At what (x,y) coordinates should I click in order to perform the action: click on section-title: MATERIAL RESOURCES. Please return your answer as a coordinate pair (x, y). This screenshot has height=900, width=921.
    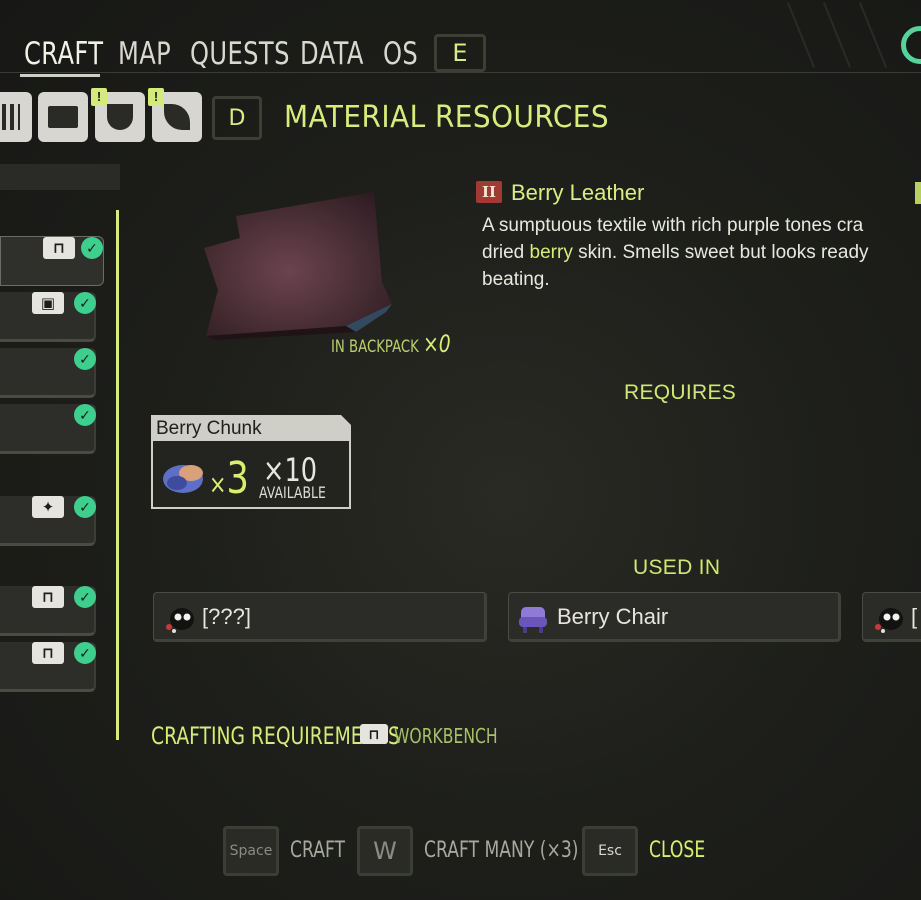
    Looking at the image, I should click on (447, 117).